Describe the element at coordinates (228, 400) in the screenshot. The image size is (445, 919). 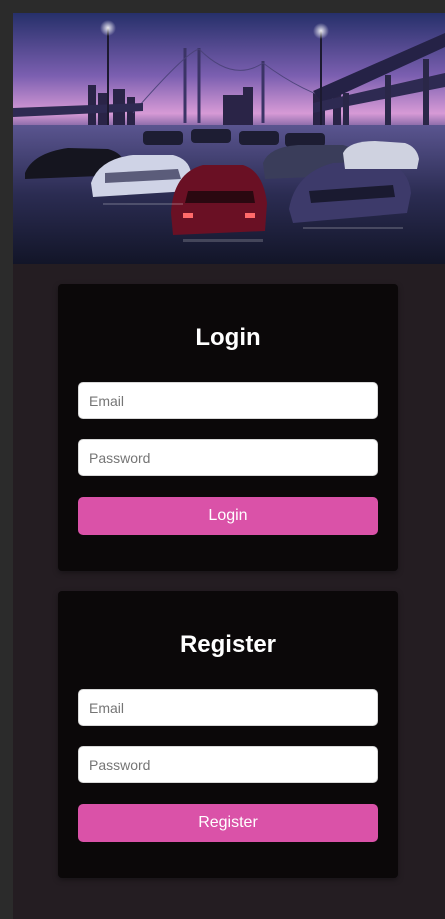
I see `login-email-field` at that location.